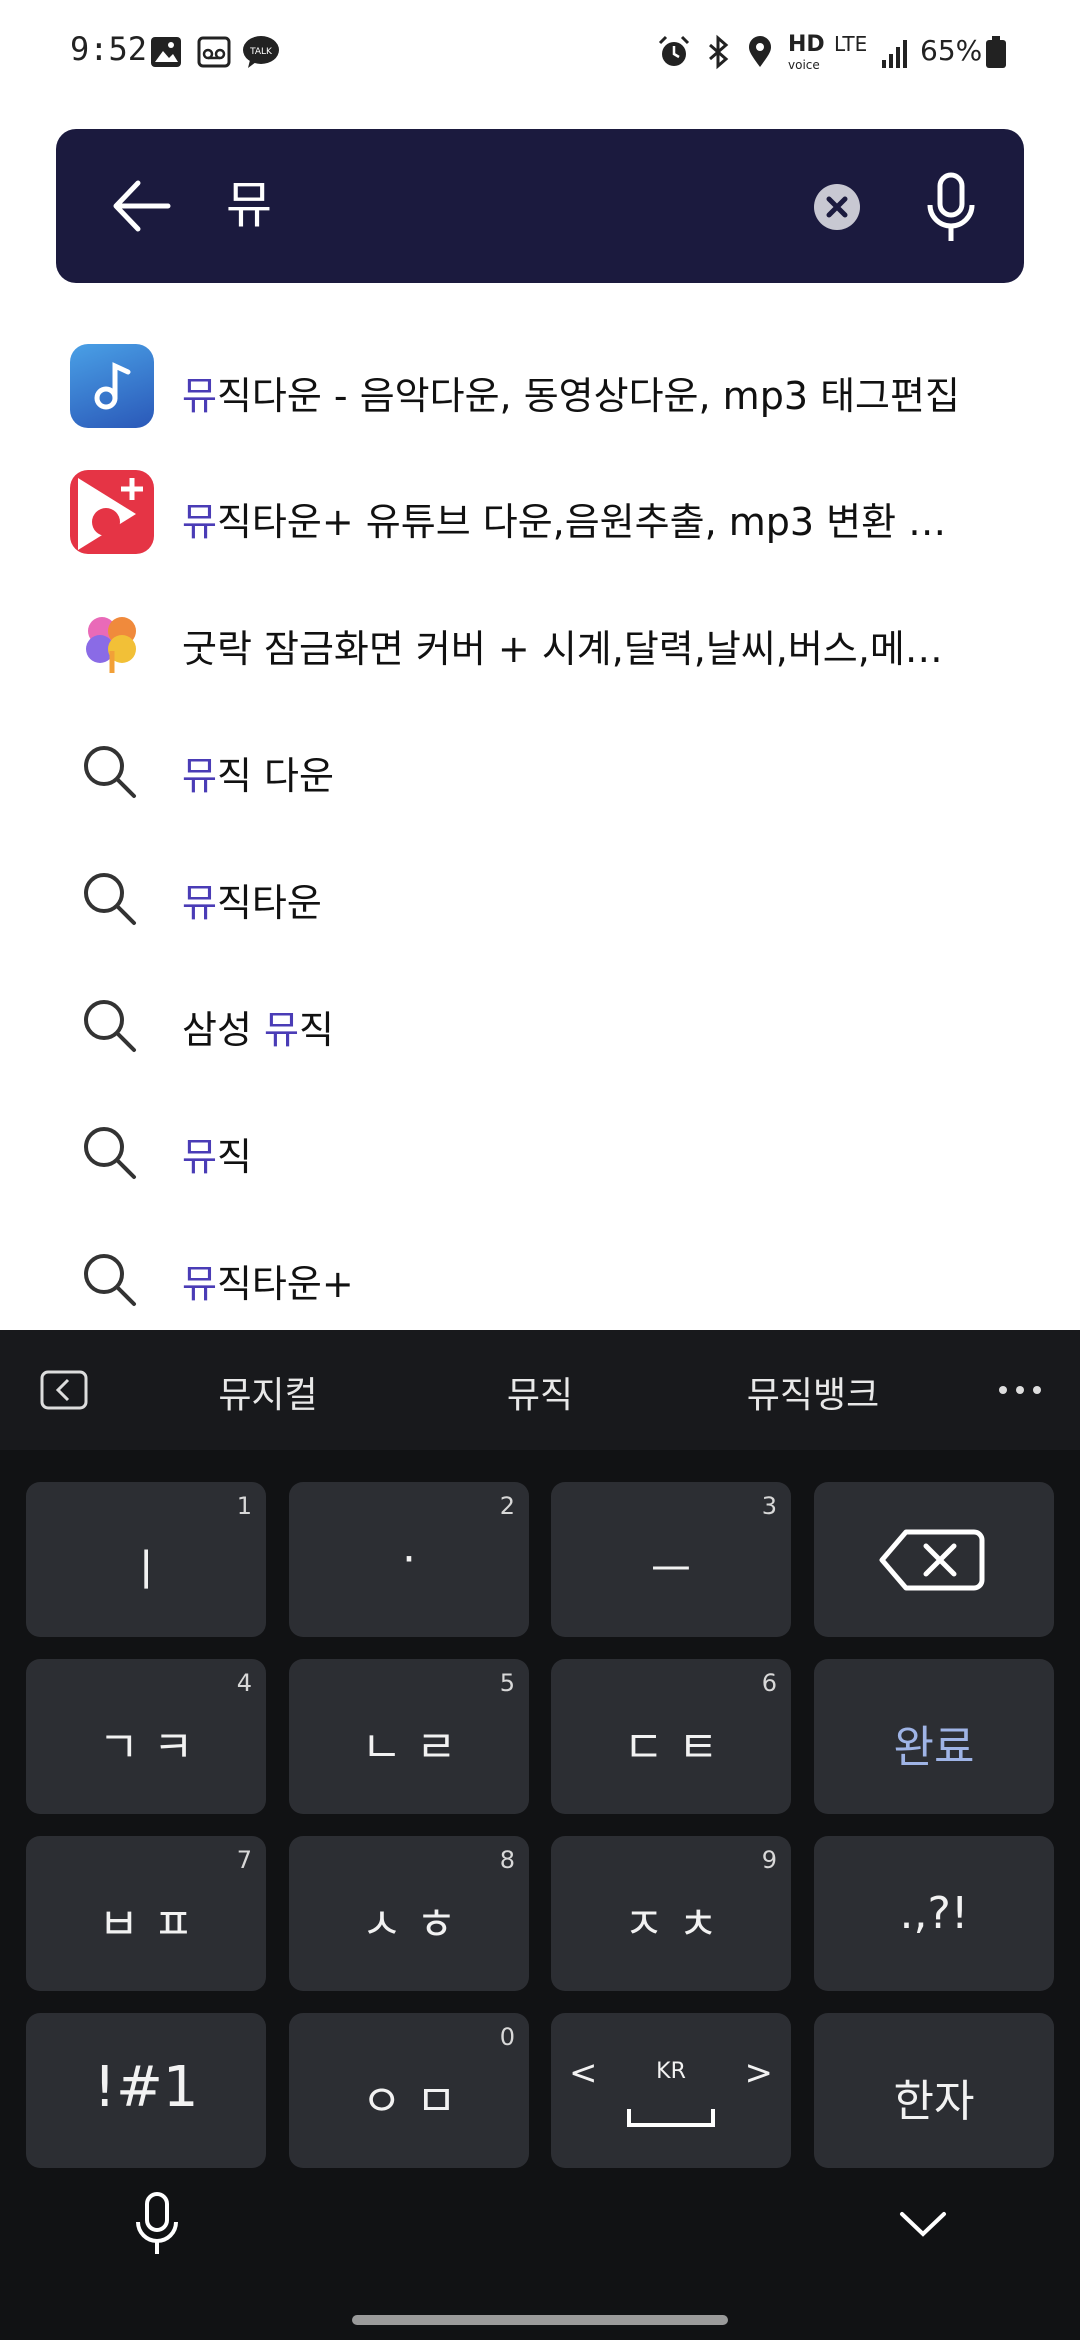  I want to click on search-bar: 뮤, so click(540, 206).